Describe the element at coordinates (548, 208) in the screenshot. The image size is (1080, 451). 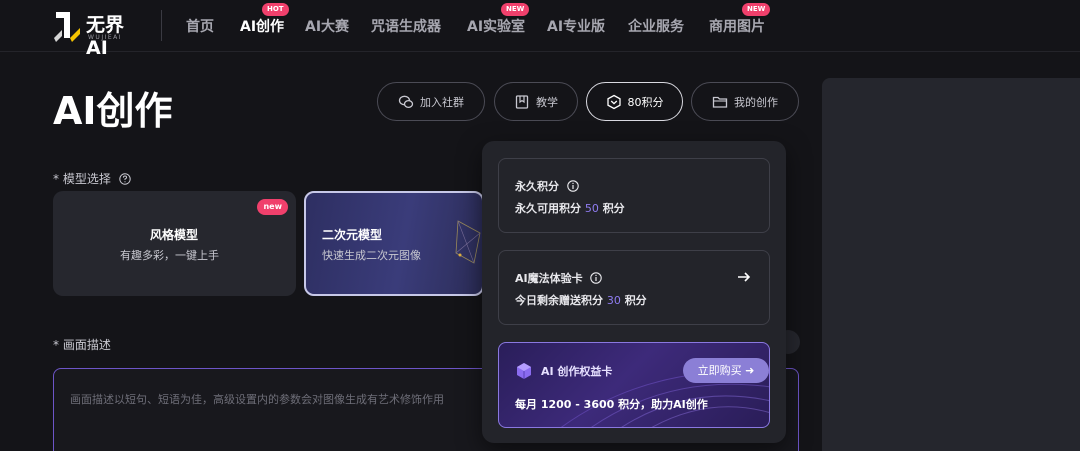
I see `permanent-points-prefix: 永久可用积分` at that location.